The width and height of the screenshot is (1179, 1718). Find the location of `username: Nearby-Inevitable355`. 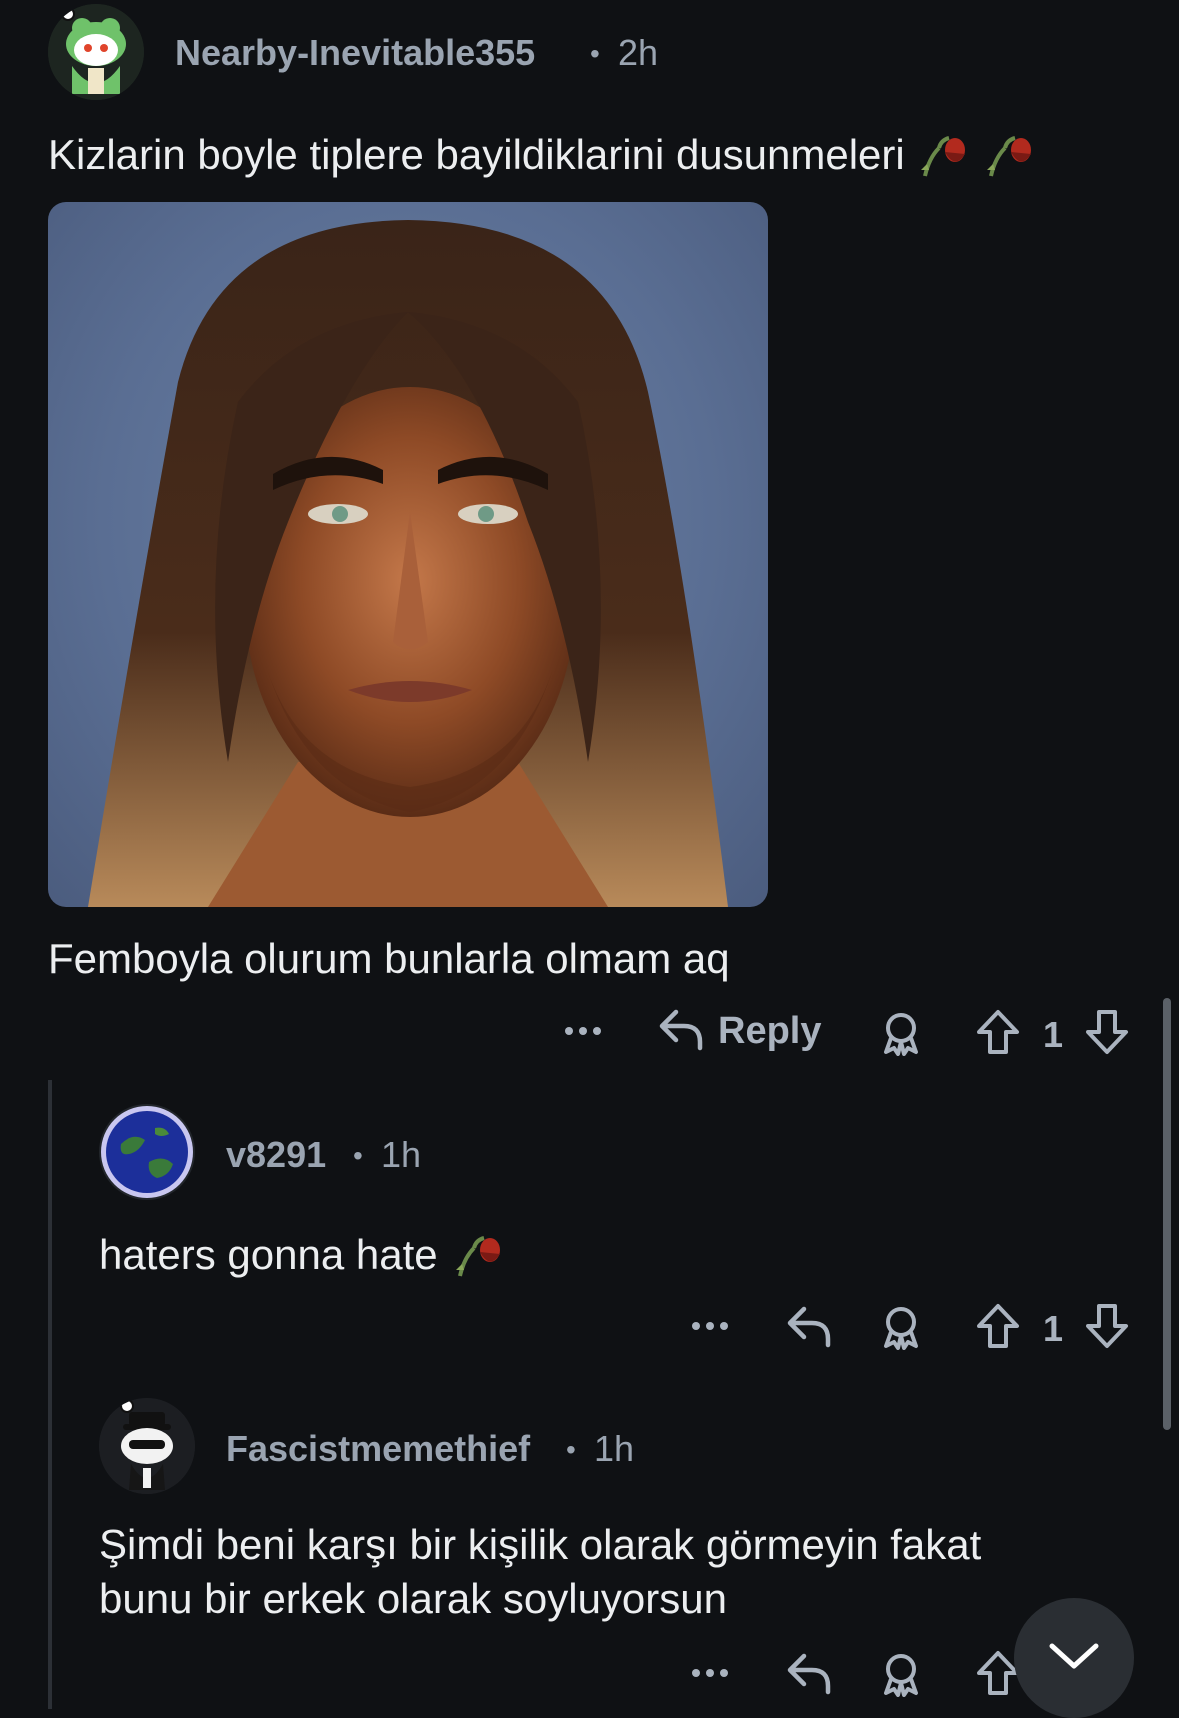

username: Nearby-Inevitable355 is located at coordinates (355, 53).